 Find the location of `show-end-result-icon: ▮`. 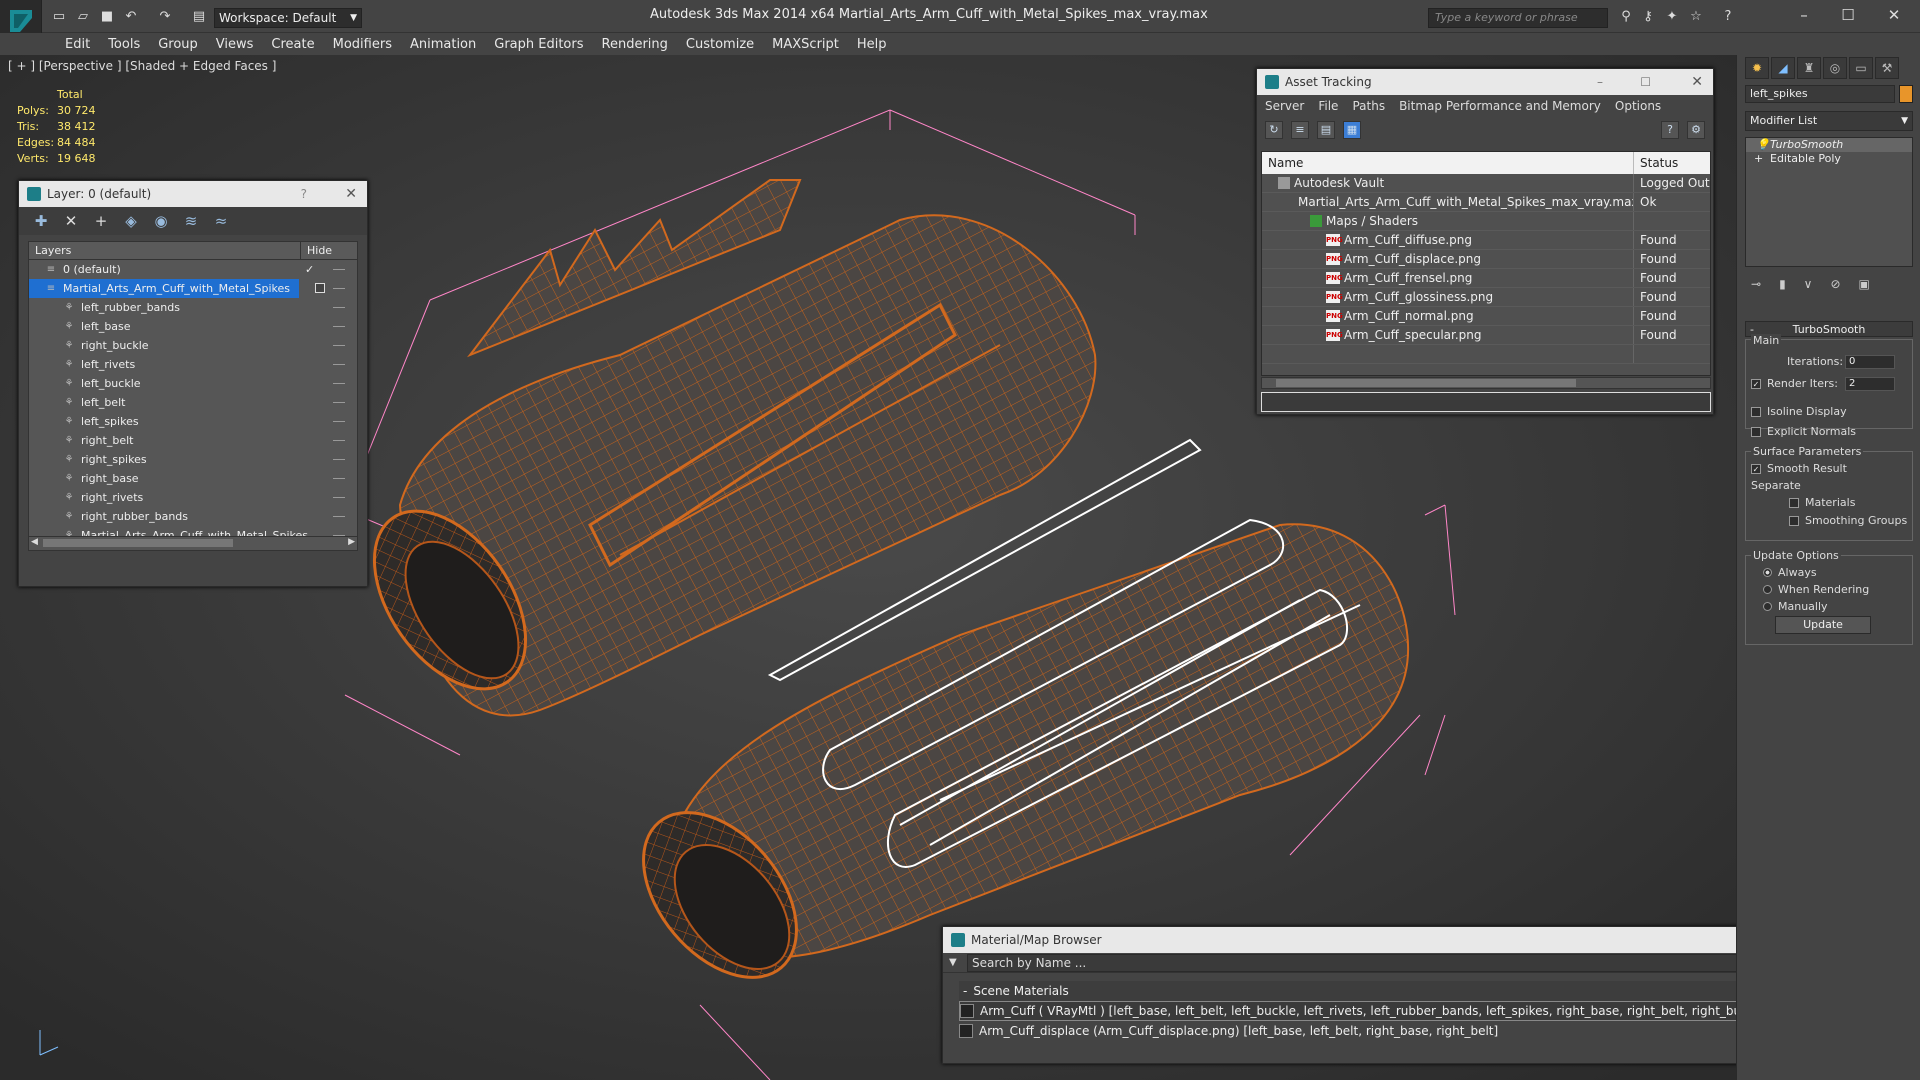

show-end-result-icon: ▮ is located at coordinates (1782, 284).